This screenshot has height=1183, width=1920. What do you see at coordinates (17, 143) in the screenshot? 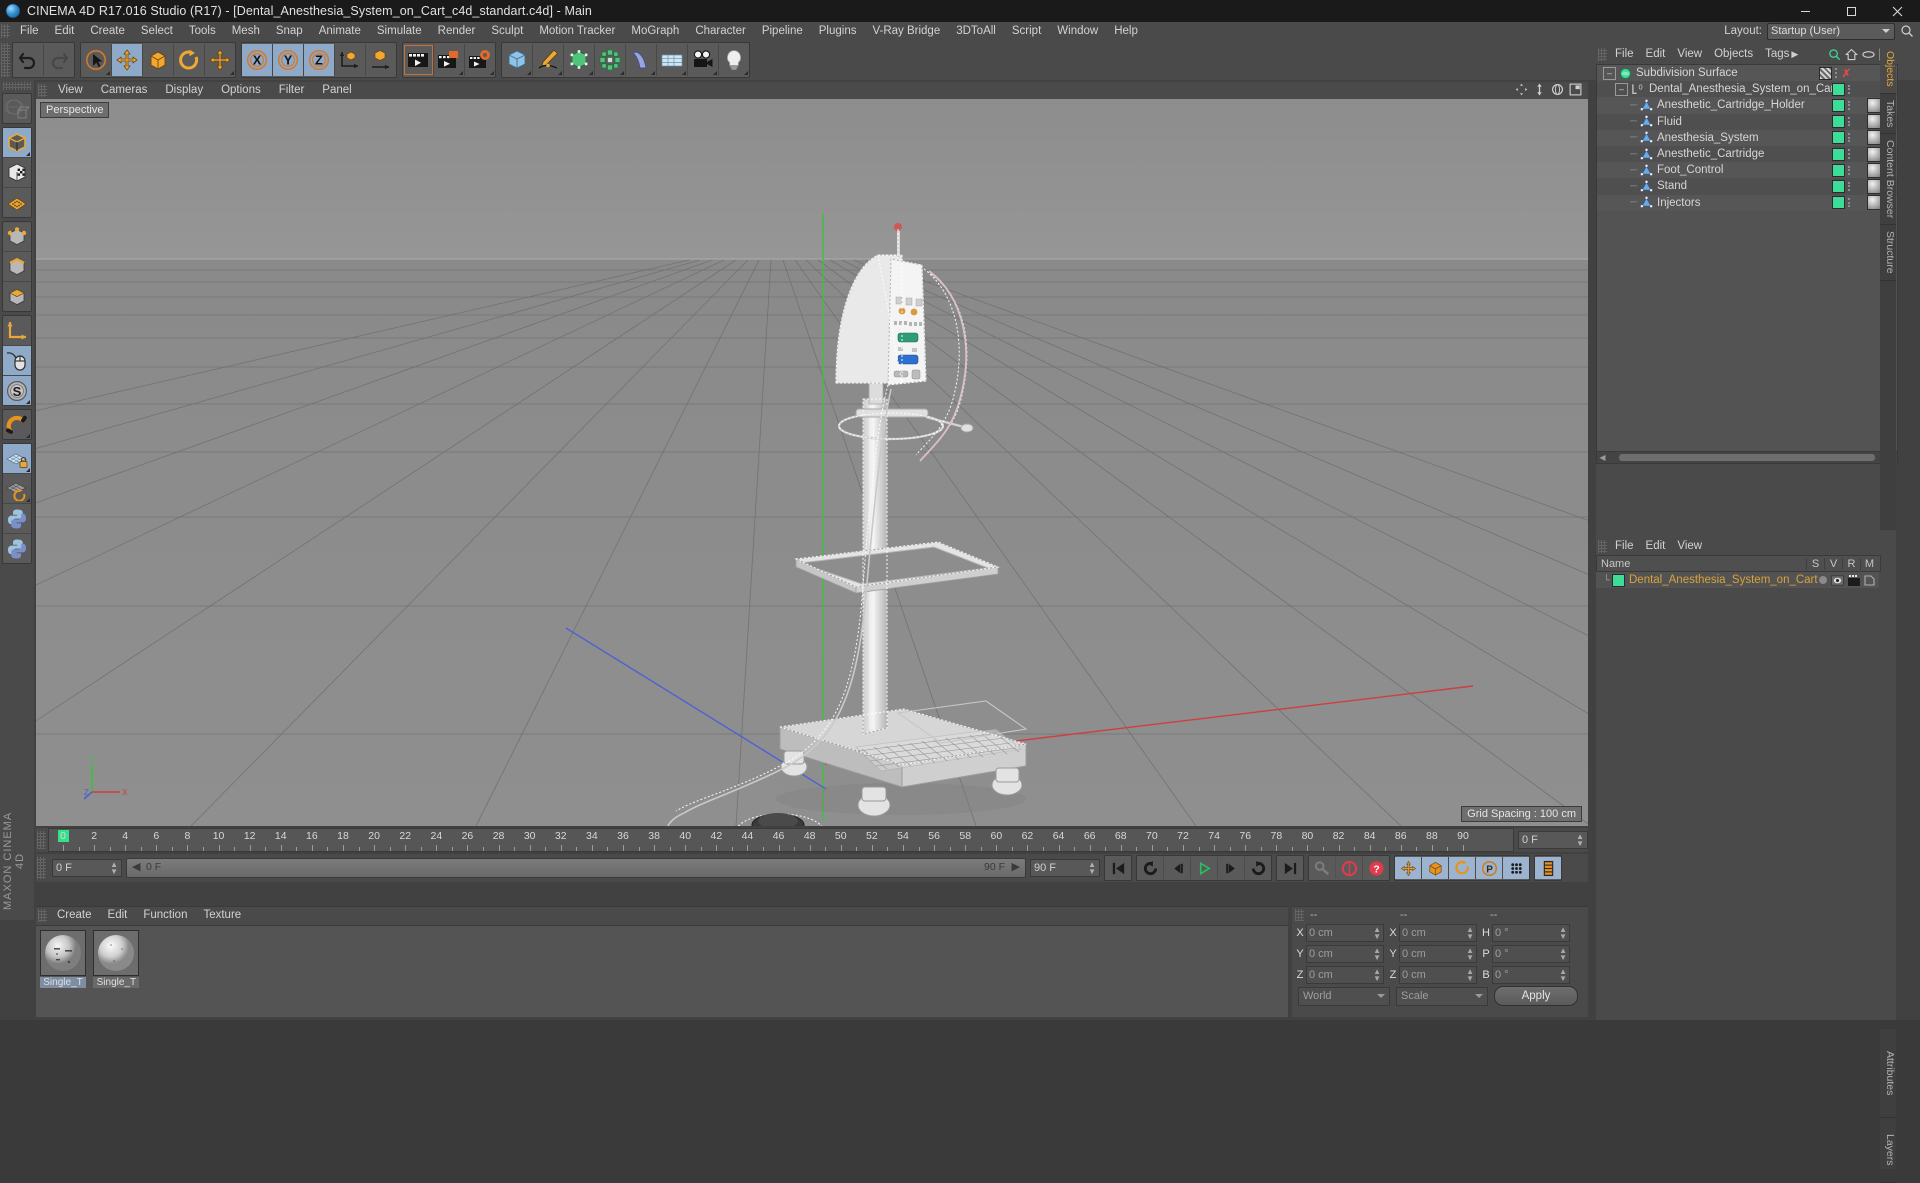
I see `model-mode-icon` at bounding box center [17, 143].